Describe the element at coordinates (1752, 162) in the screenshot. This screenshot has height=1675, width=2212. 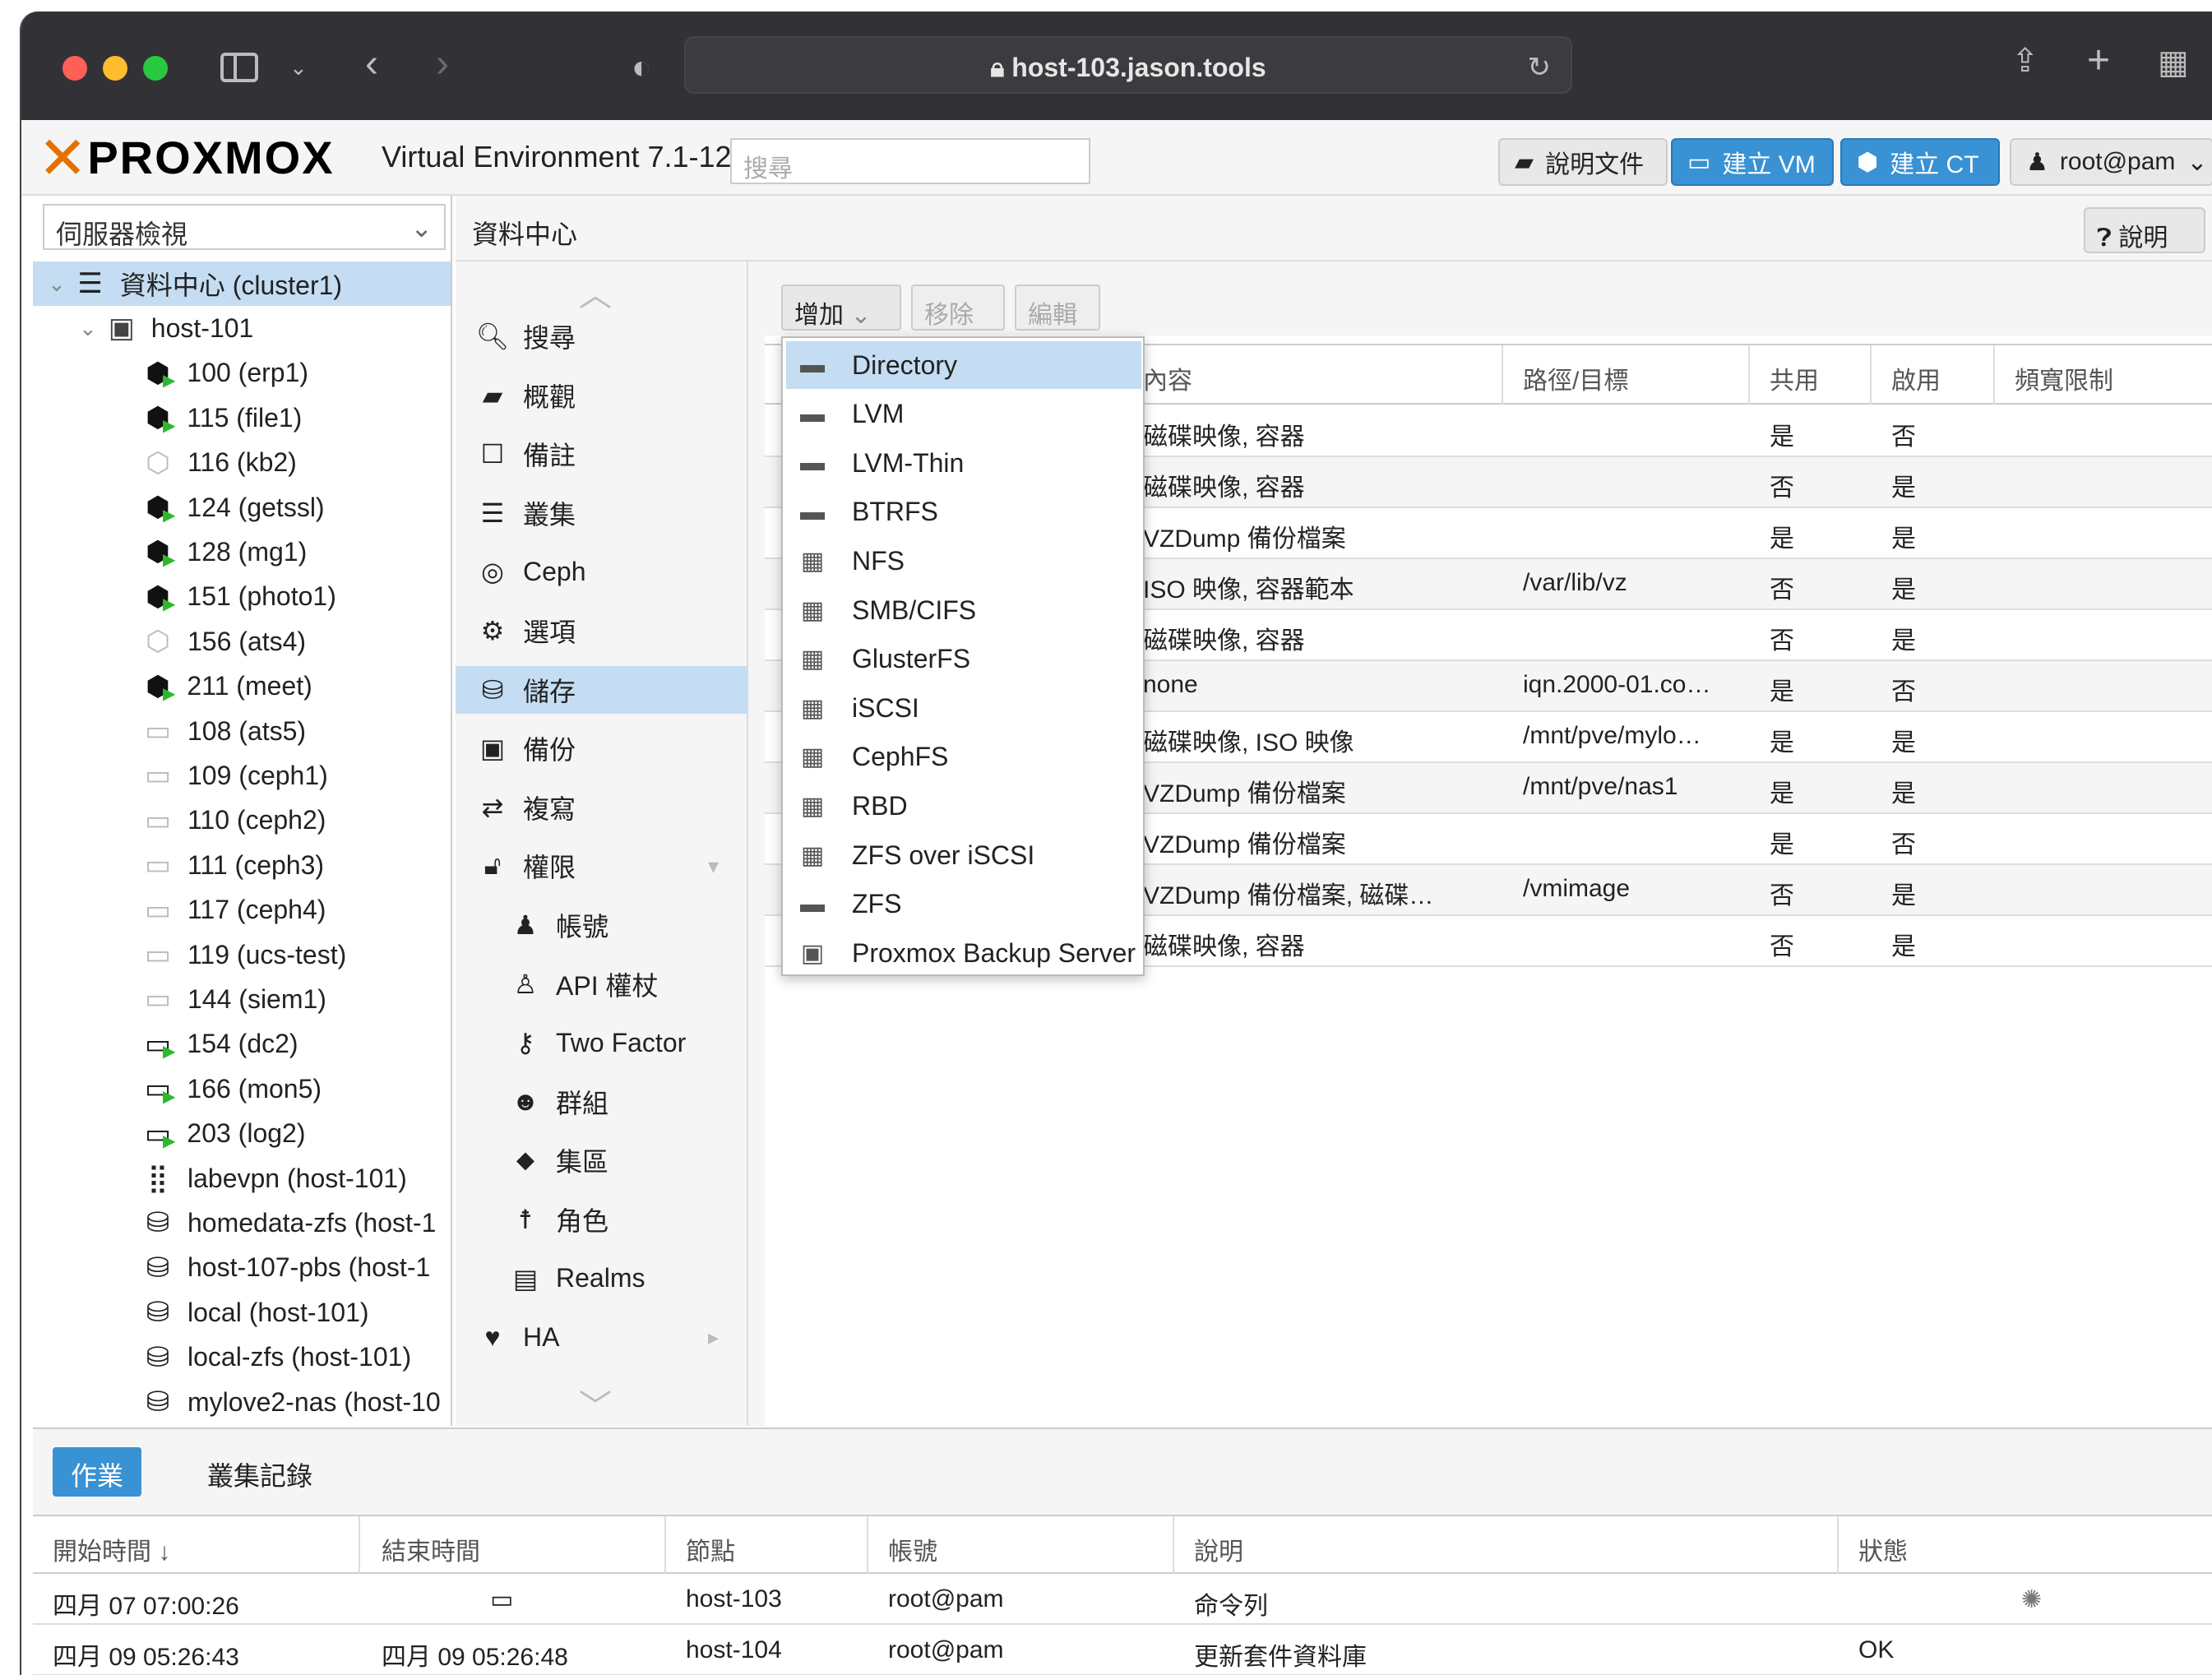
I see `create-vm-button: ▭ 建立 VM` at that location.